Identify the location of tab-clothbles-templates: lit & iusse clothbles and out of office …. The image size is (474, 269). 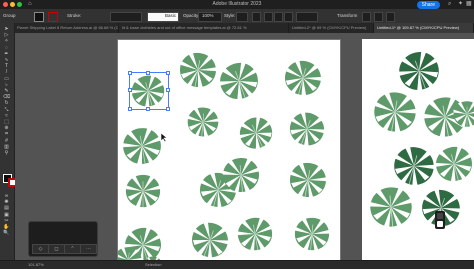
(204, 28).